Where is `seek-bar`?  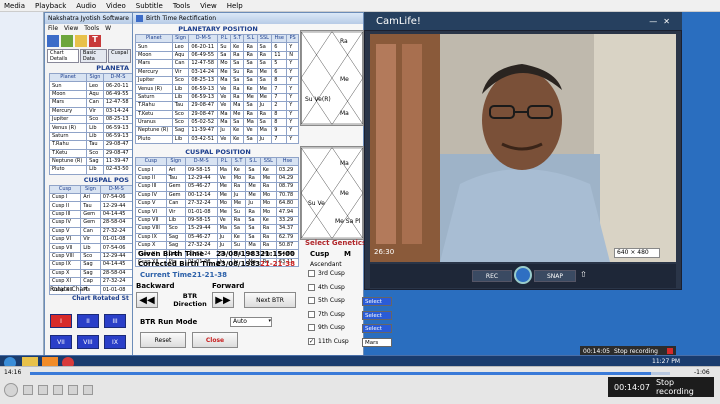
seek-bar is located at coordinates (350, 373).